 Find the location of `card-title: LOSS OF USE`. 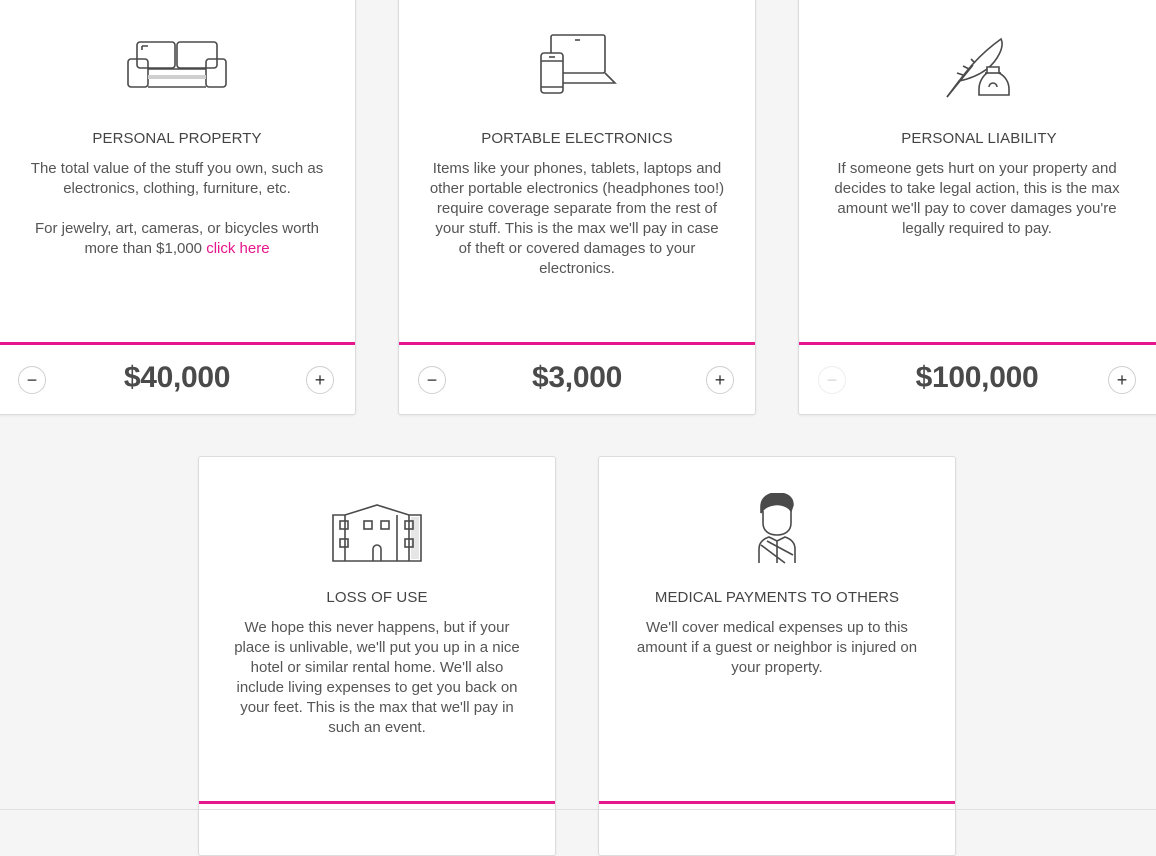

card-title: LOSS OF USE is located at coordinates (377, 597).